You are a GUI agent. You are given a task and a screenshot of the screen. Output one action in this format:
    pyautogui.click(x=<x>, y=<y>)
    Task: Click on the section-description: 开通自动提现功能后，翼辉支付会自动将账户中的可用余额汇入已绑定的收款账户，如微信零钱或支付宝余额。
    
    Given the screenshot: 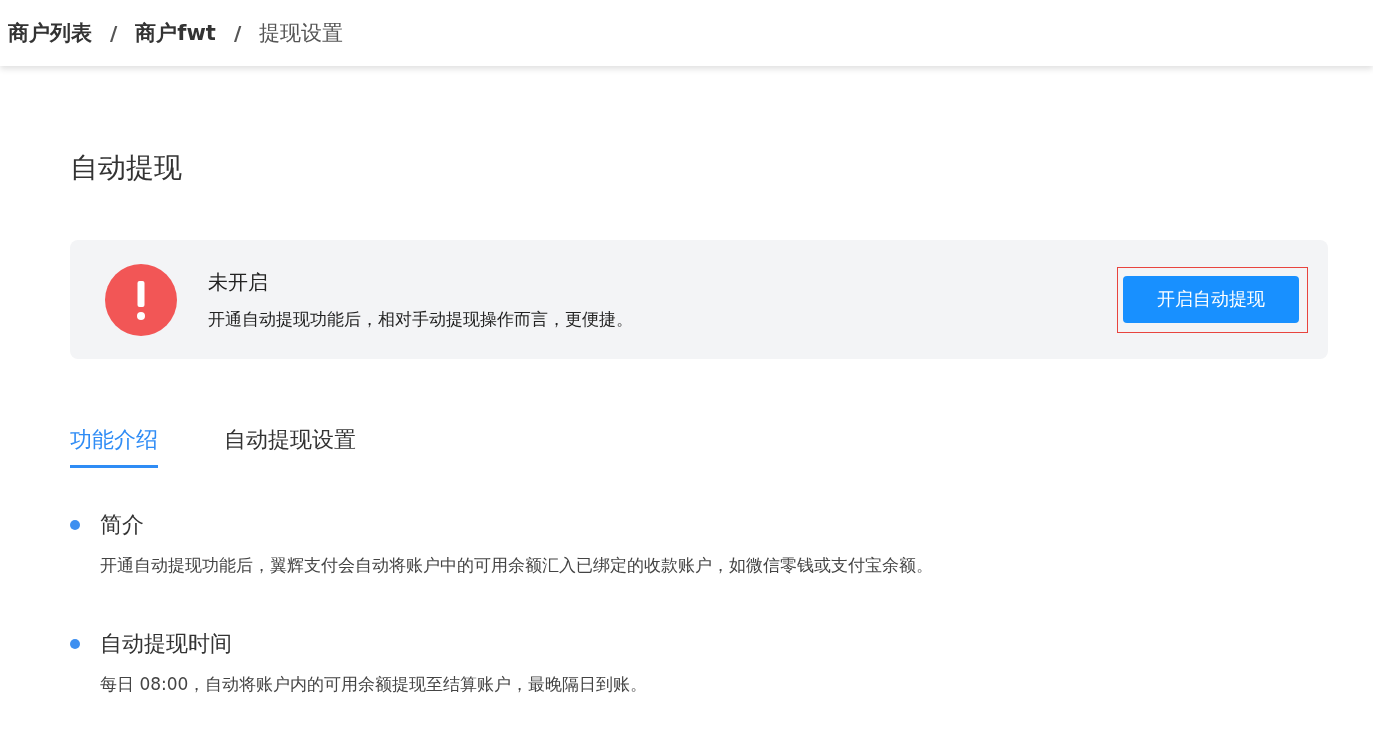 What is the action you would take?
    pyautogui.click(x=517, y=565)
    